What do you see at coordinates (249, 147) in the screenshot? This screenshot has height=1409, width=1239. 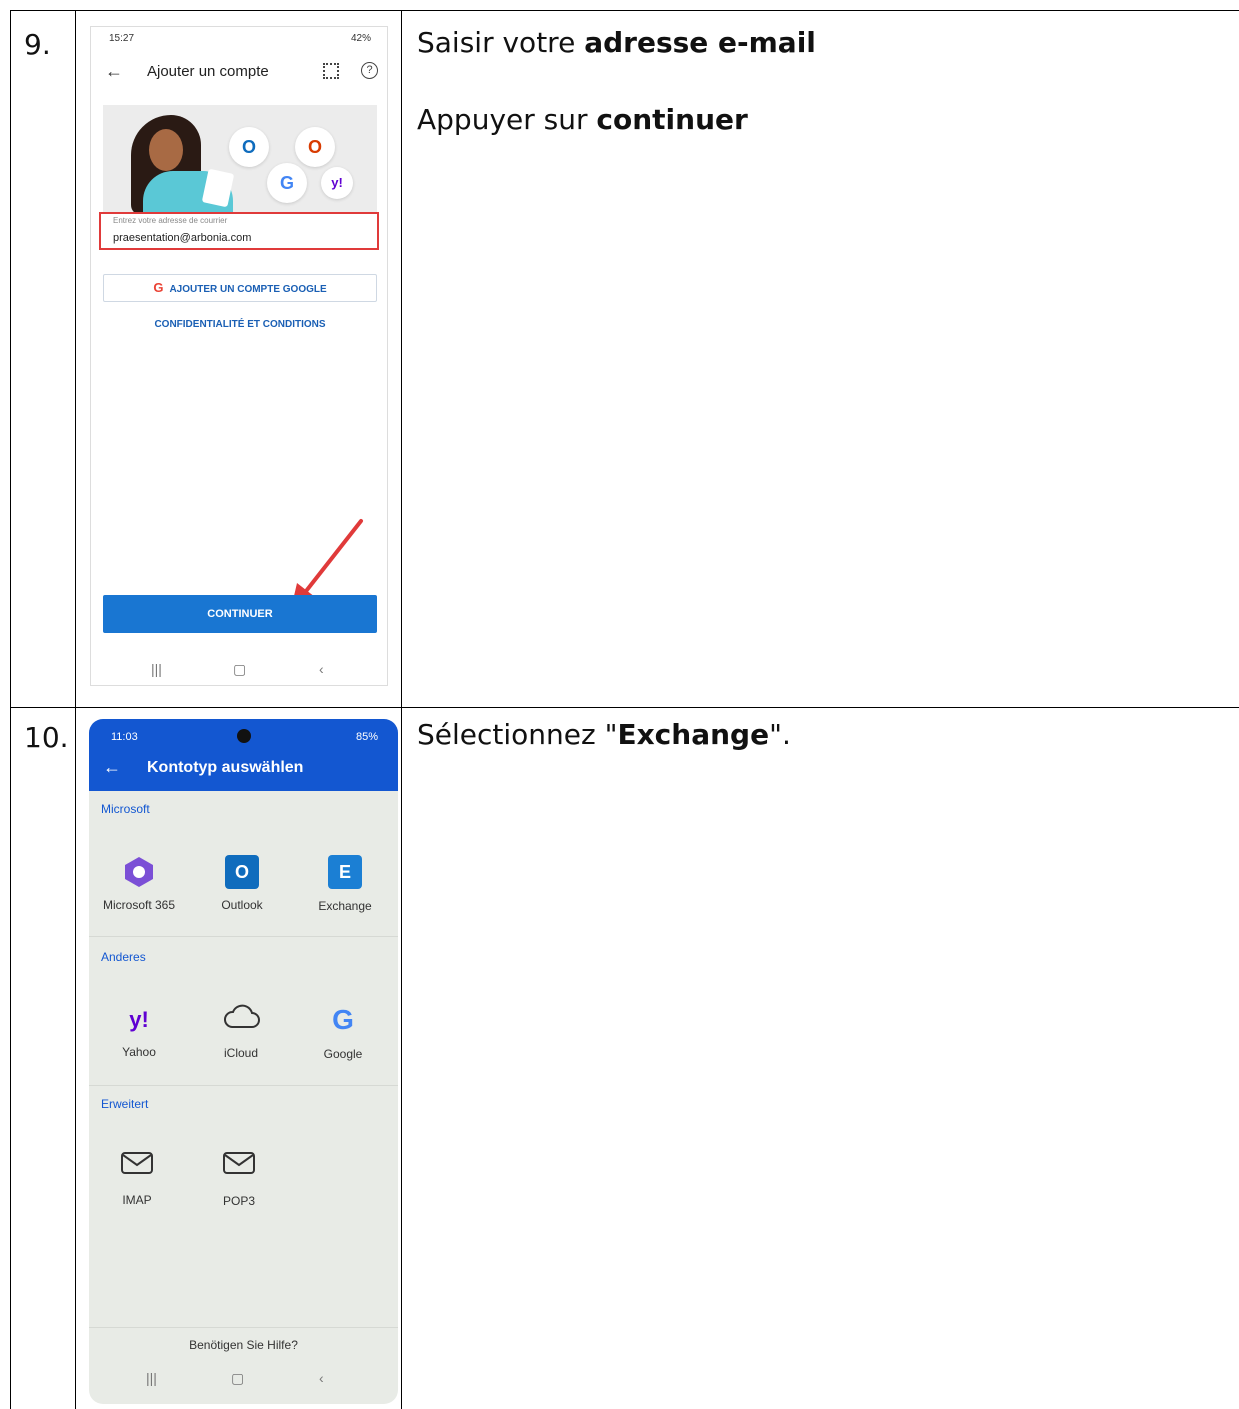 I see `outlook-logo-icon: O` at bounding box center [249, 147].